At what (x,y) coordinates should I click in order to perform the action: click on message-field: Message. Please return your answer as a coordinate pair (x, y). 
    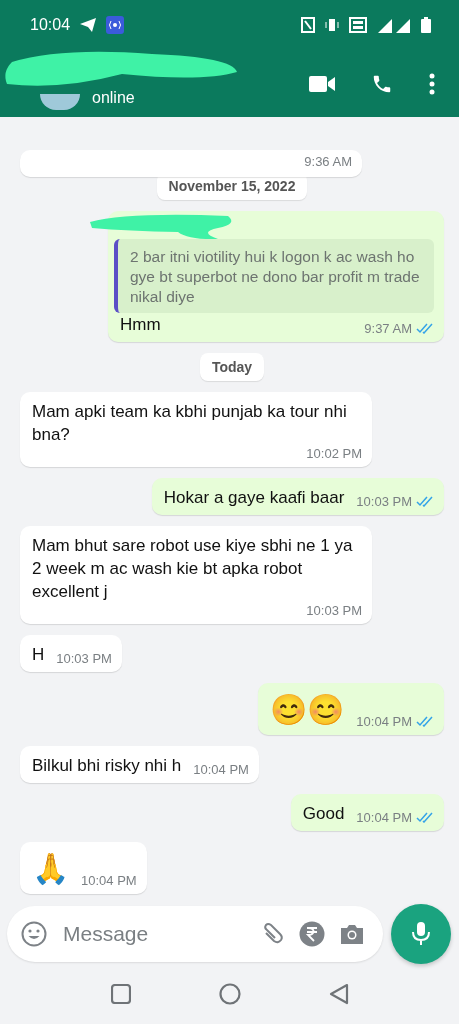
    Looking at the image, I should click on (153, 934).